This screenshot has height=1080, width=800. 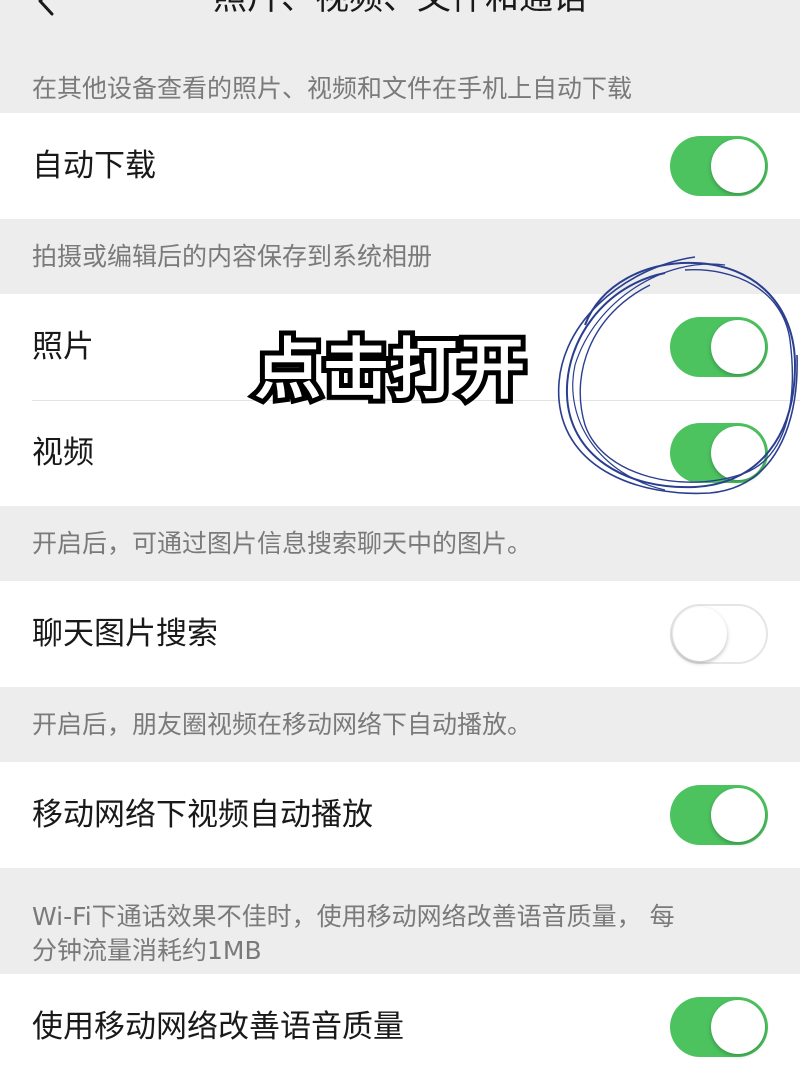 I want to click on section-header-voice-quality: Wi-Fi下通话效果不佳时，使用移动网络改善语音质量， 每 分钟流量消耗约1MB, so click(x=400, y=921).